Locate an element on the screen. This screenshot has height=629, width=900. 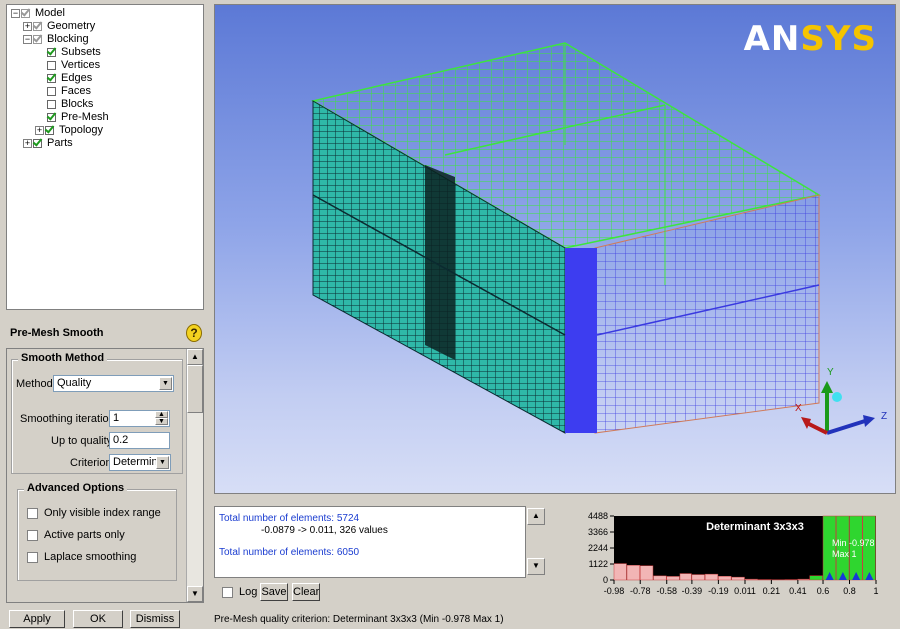
ok-button: OK is located at coordinates (98, 619).